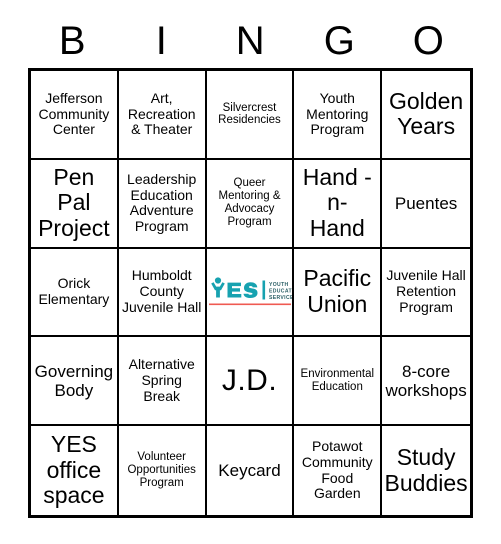  I want to click on bingo-cell: Pen Pal Project, so click(75, 204).